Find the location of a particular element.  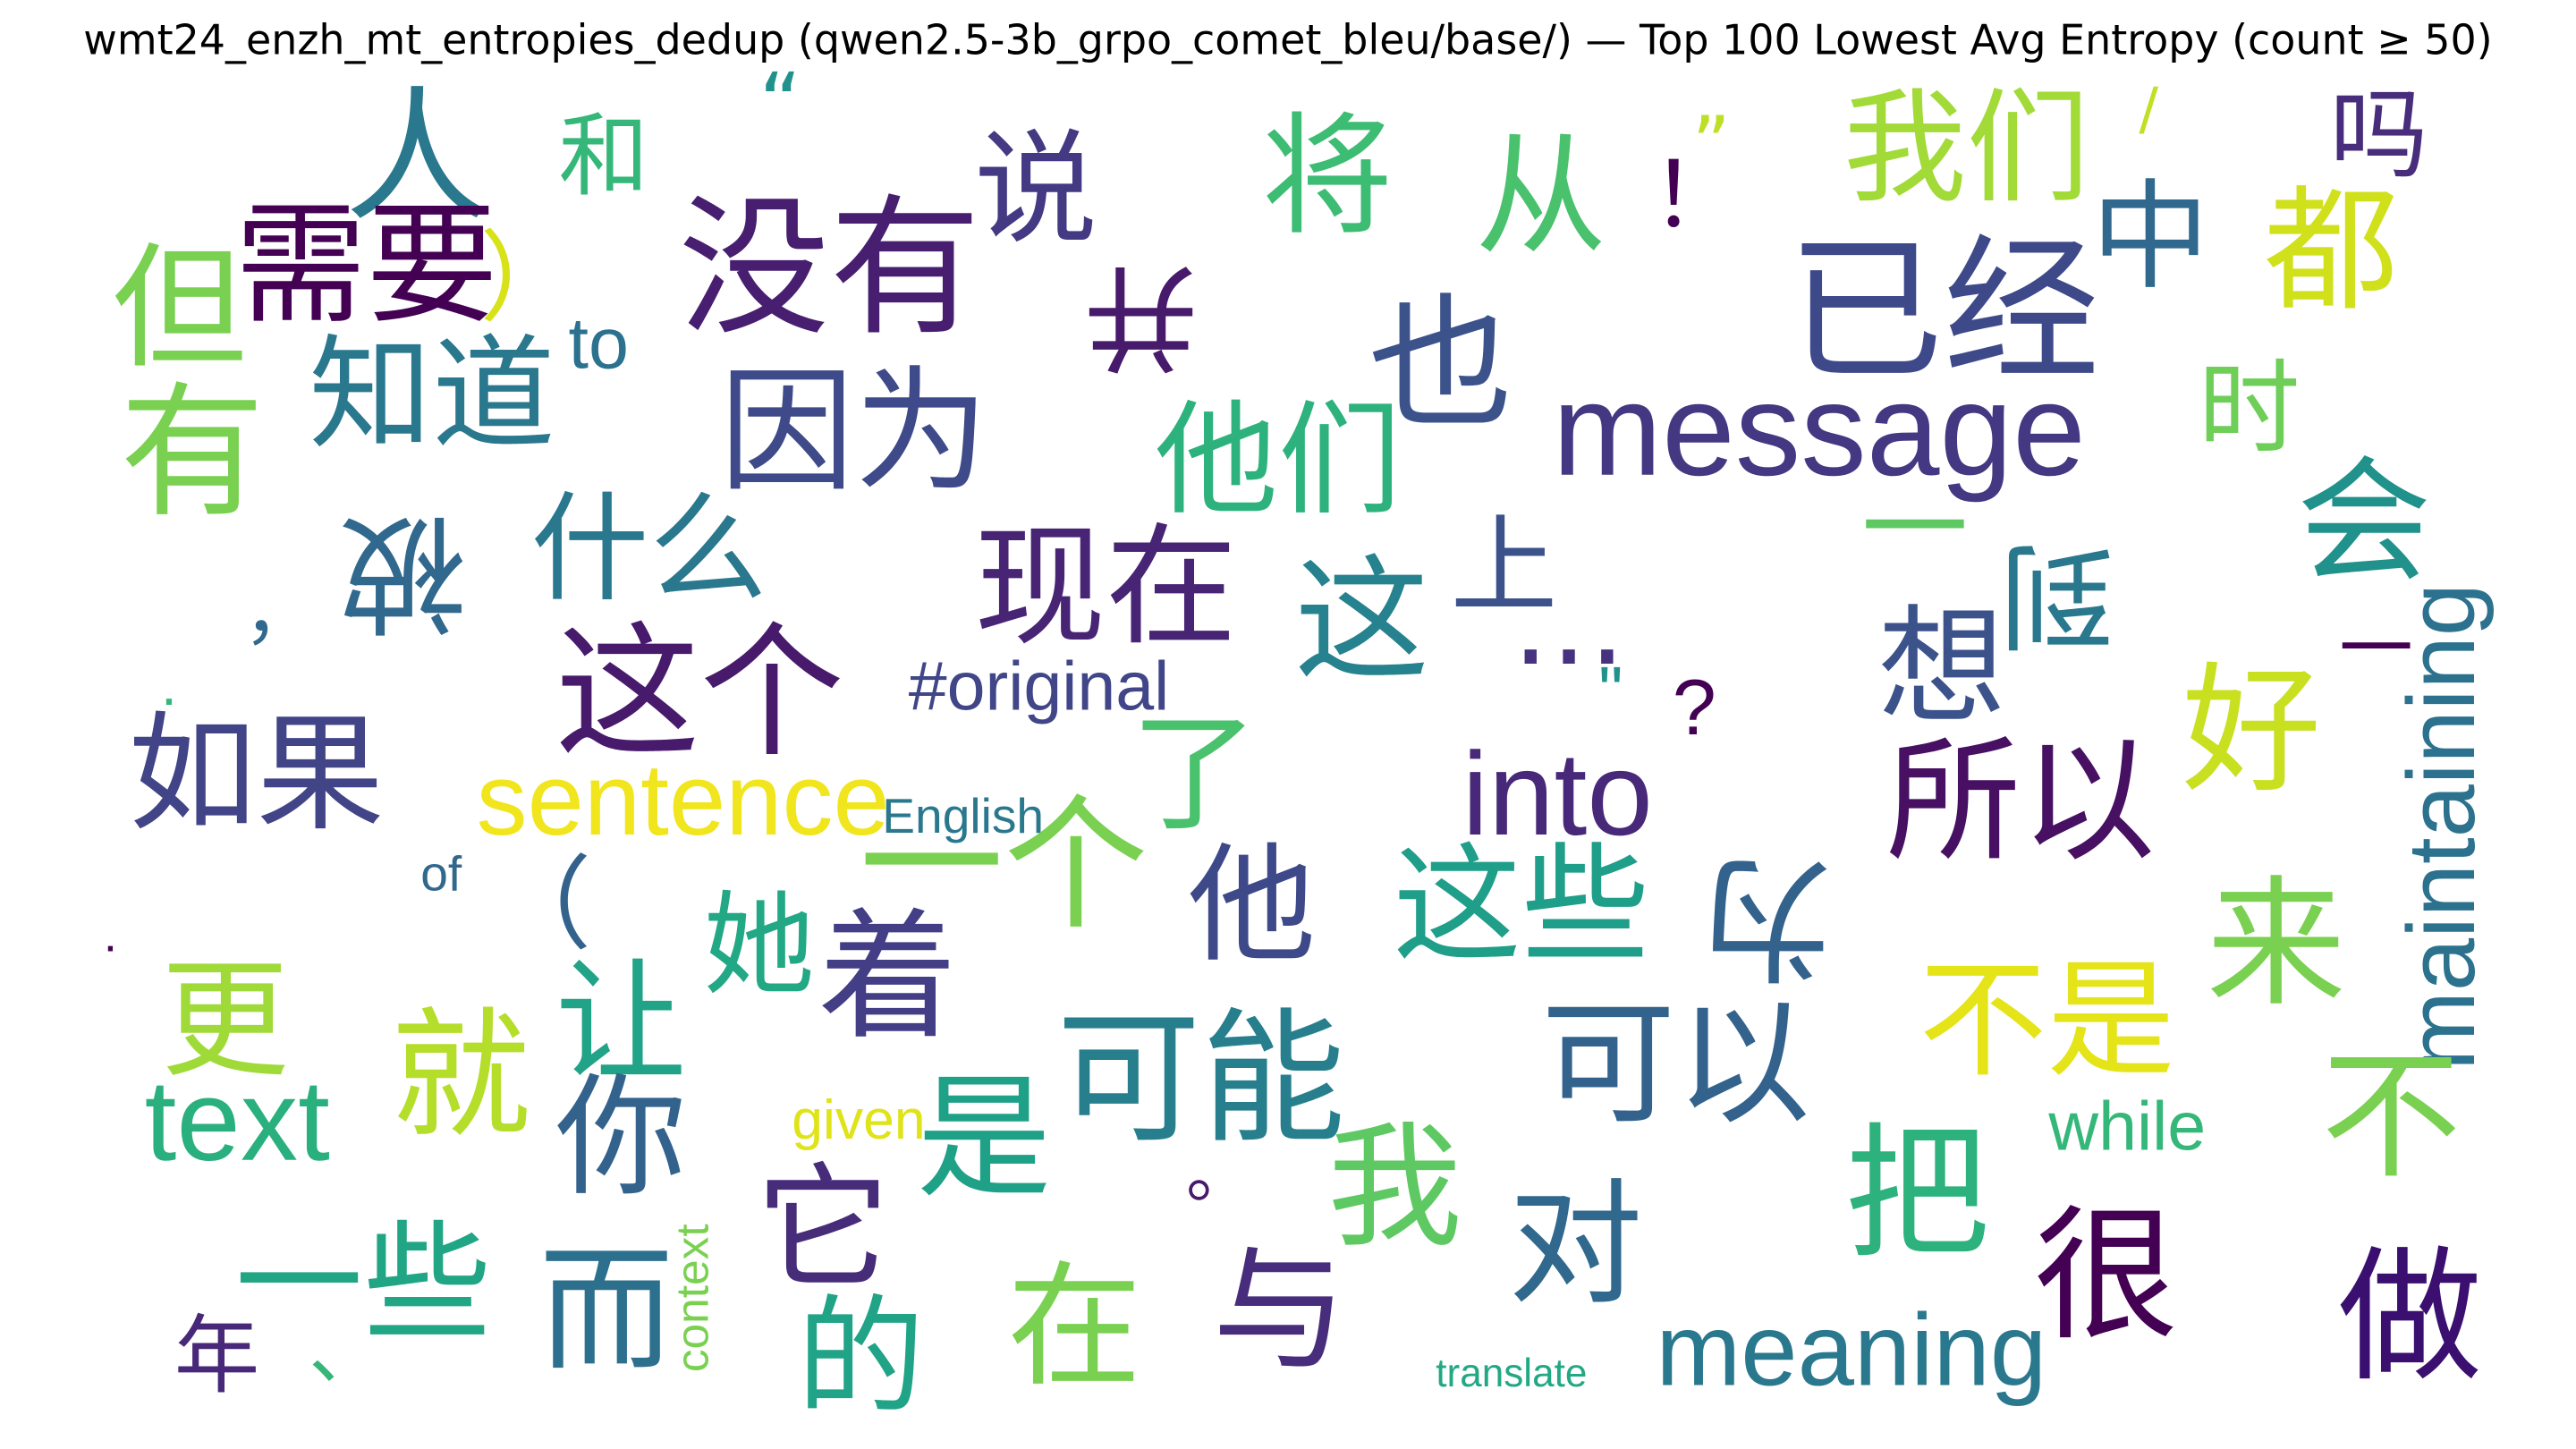

word: 为 is located at coordinates (1780, 921).